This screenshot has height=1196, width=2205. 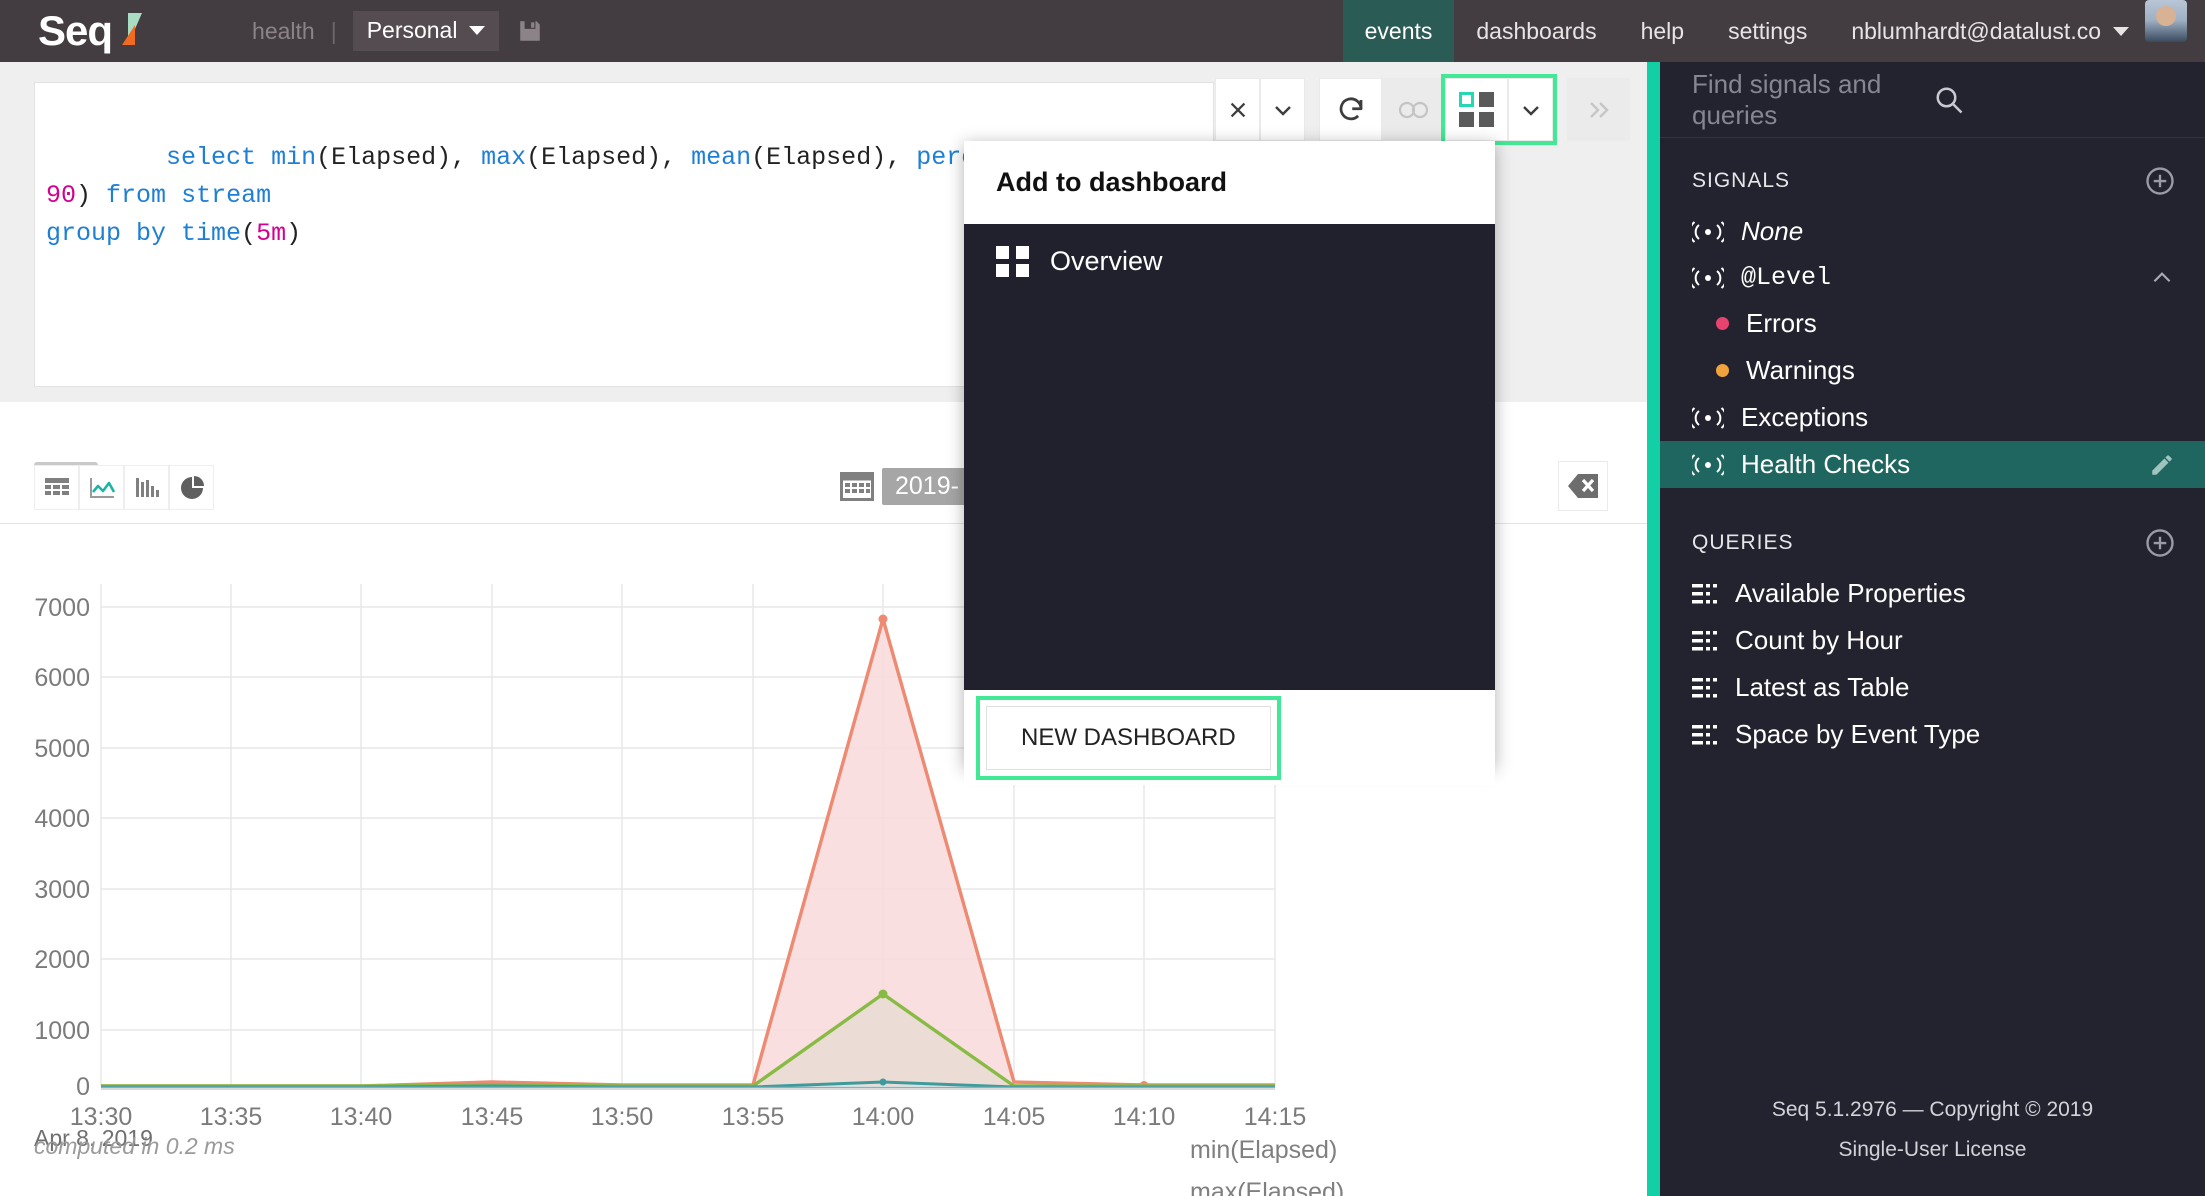 What do you see at coordinates (1530, 109) in the screenshot?
I see `add-to-dashboard-chevron` at bounding box center [1530, 109].